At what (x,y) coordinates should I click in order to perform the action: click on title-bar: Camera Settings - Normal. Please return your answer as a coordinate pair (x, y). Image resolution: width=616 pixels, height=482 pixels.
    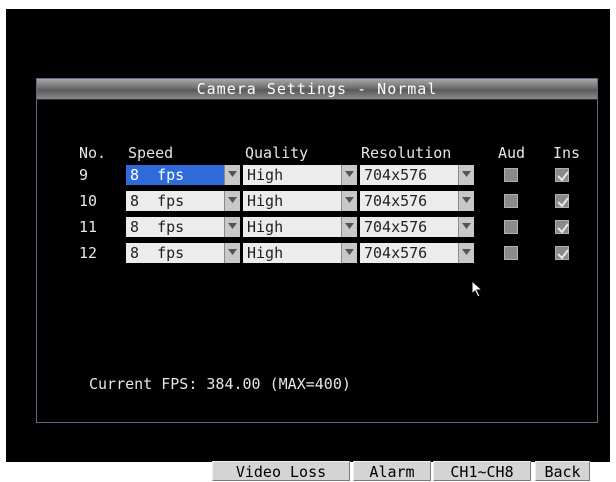
    Looking at the image, I should click on (317, 89).